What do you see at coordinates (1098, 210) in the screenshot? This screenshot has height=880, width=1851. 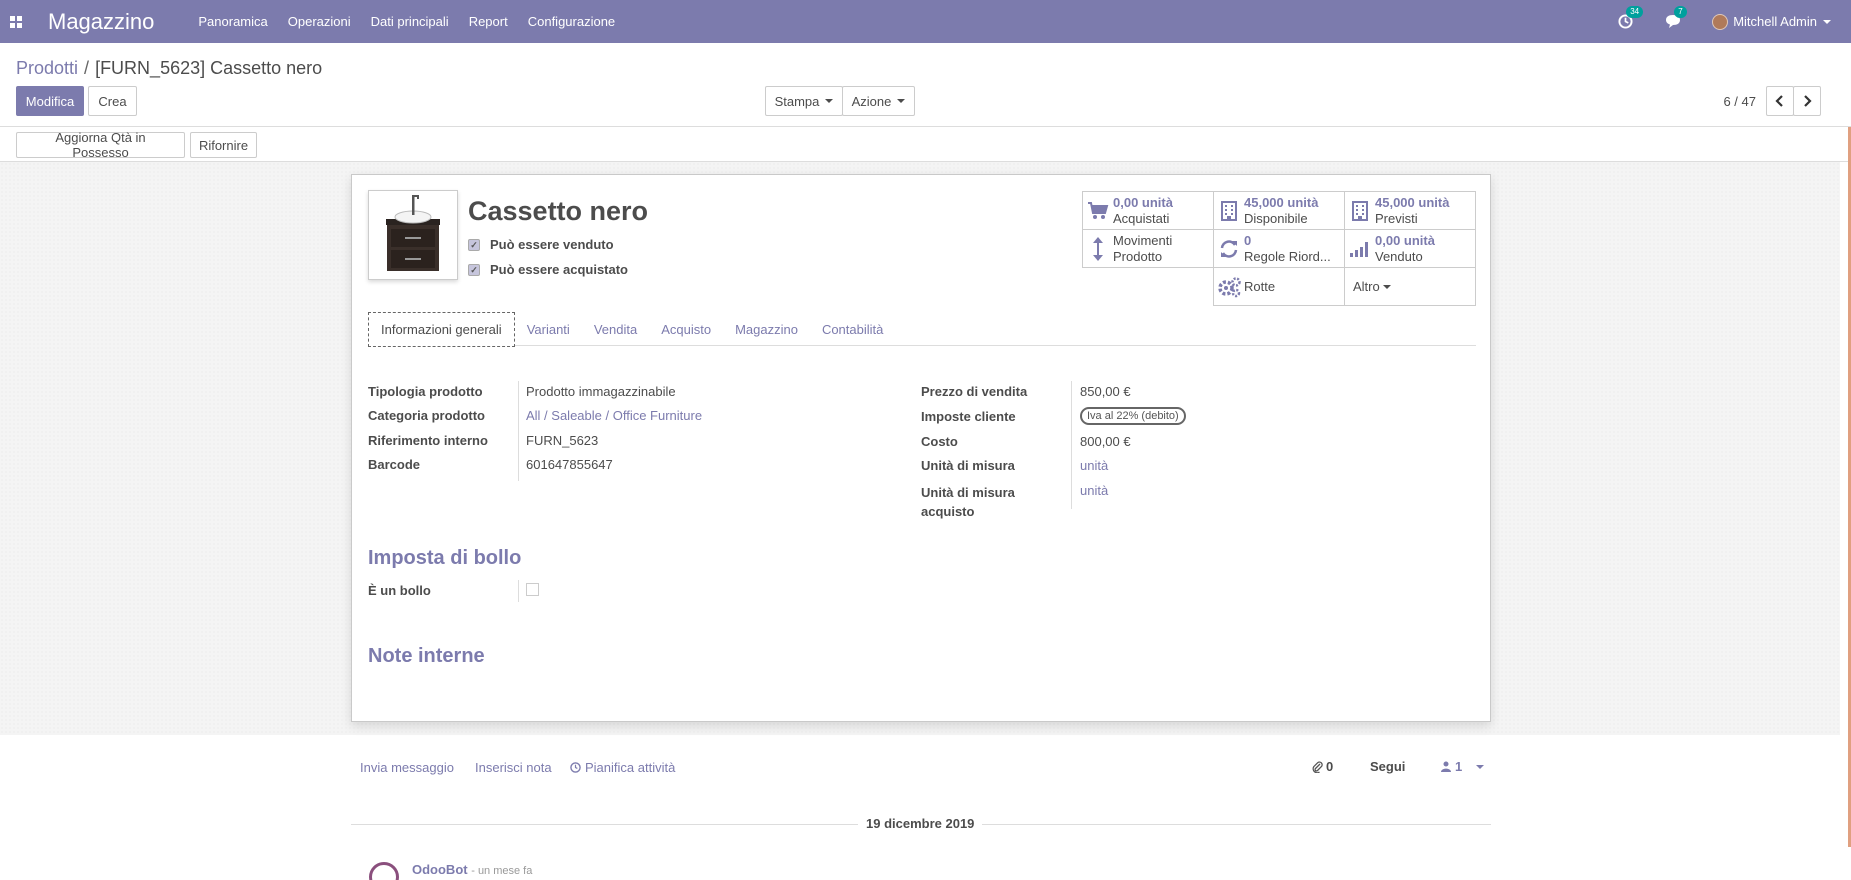 I see `shopping-cart-icon` at bounding box center [1098, 210].